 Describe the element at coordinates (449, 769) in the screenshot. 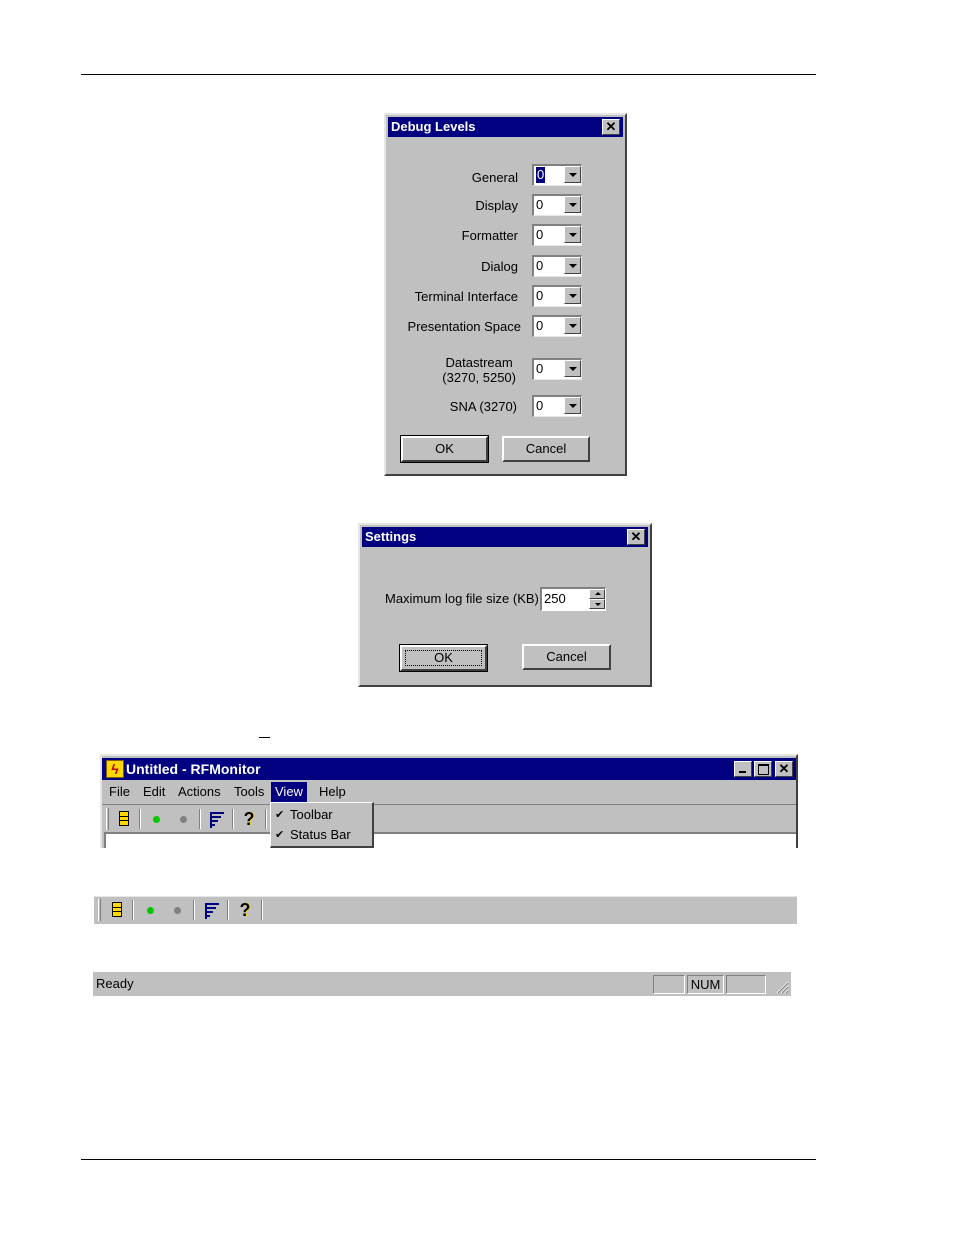

I see `main-titlebar: ϟ Untitled - RFMonitor ✕` at that location.